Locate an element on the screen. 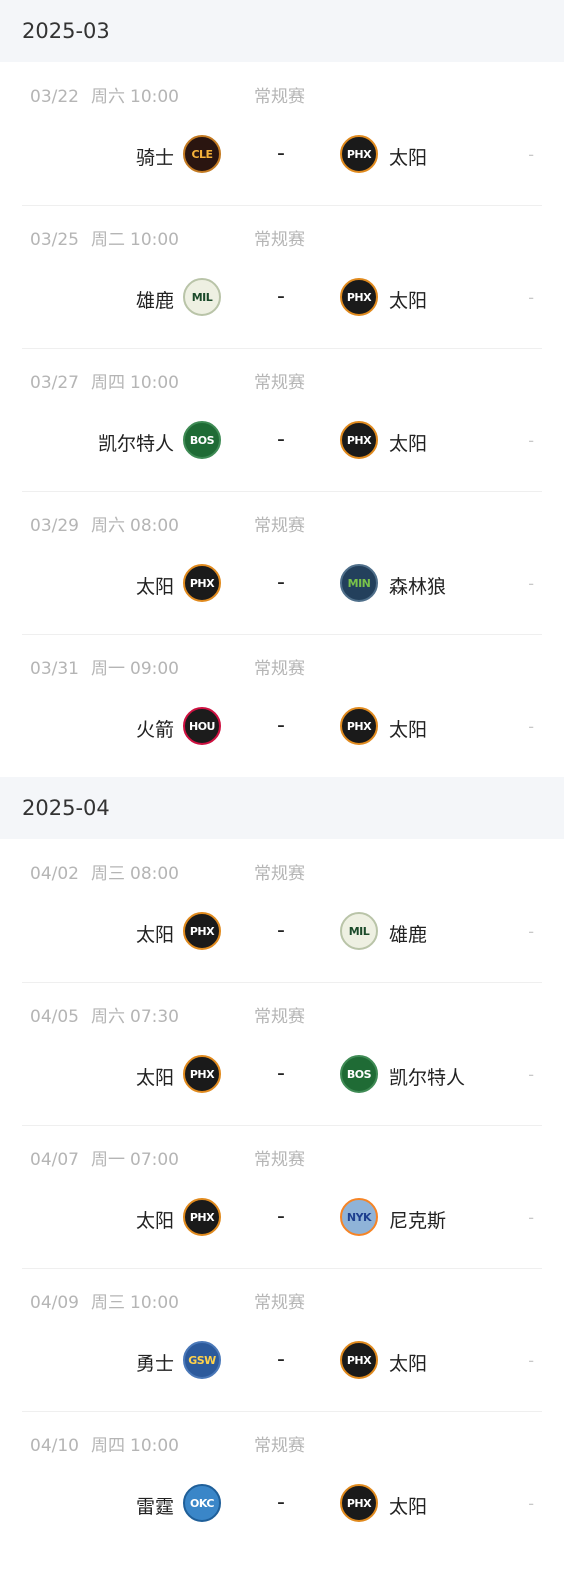 The image size is (564, 1581). matchup: 骑士 CLE - PHX 太阳 - is located at coordinates (282, 155).